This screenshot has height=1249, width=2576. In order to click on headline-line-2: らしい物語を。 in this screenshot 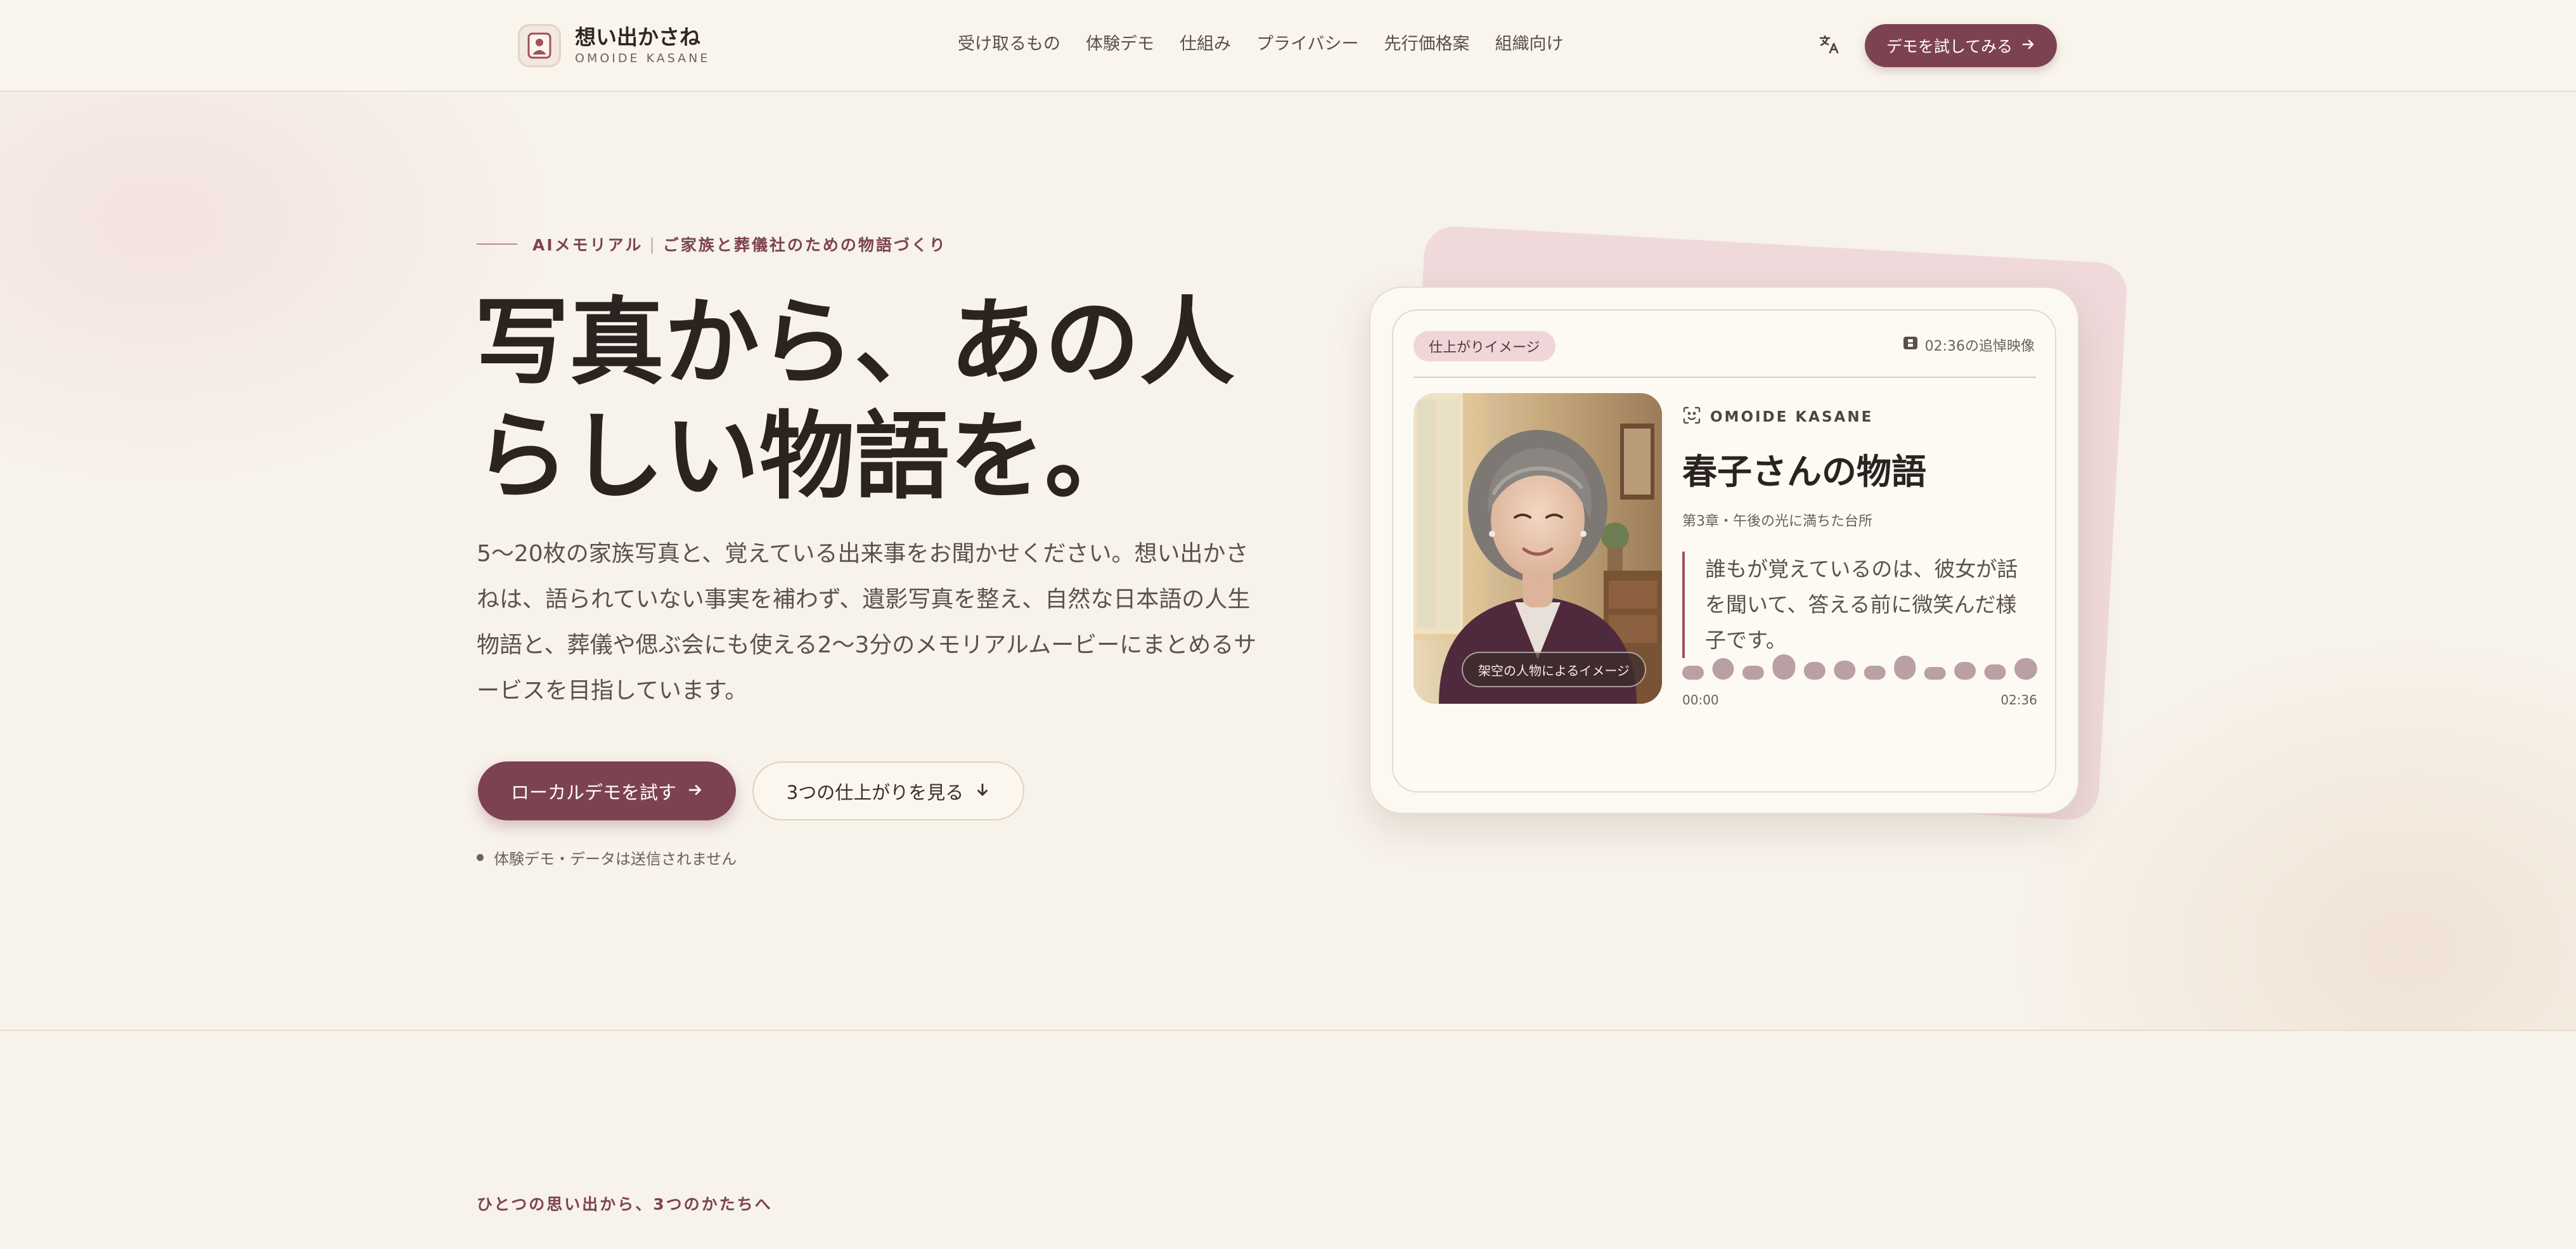, I will do `click(807, 456)`.